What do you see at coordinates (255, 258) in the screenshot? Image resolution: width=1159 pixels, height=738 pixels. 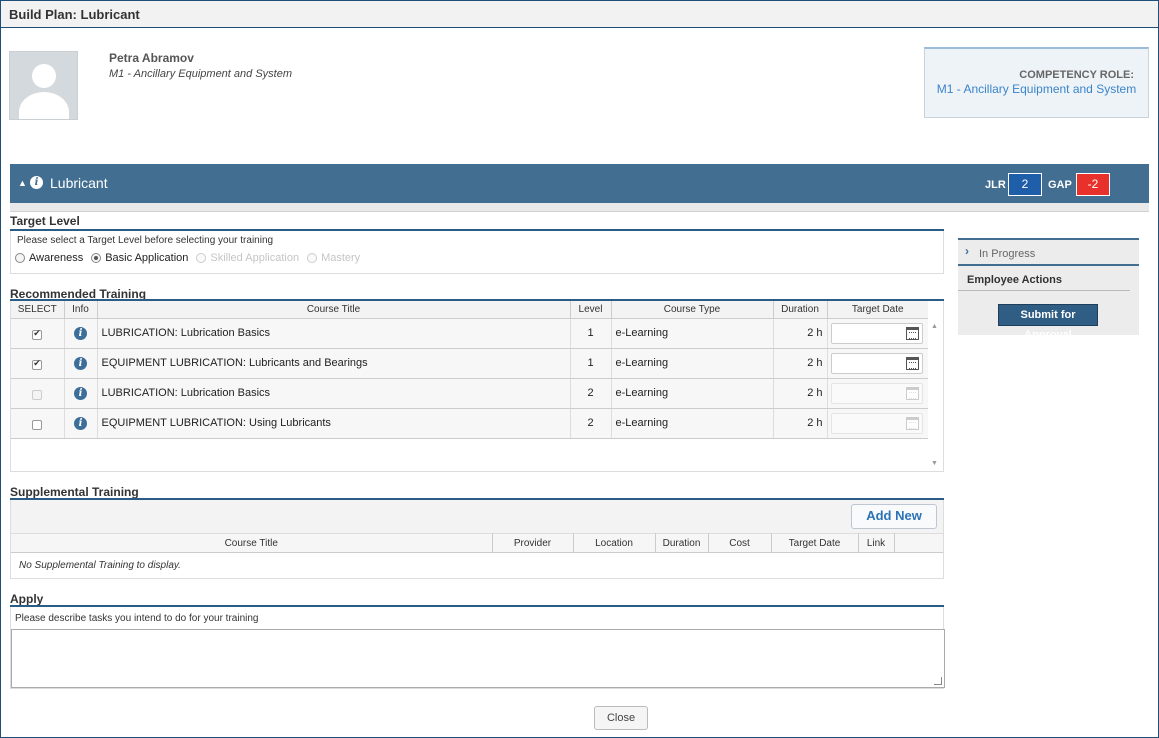 I see `radio-skilled-application-label: Skilled Application` at bounding box center [255, 258].